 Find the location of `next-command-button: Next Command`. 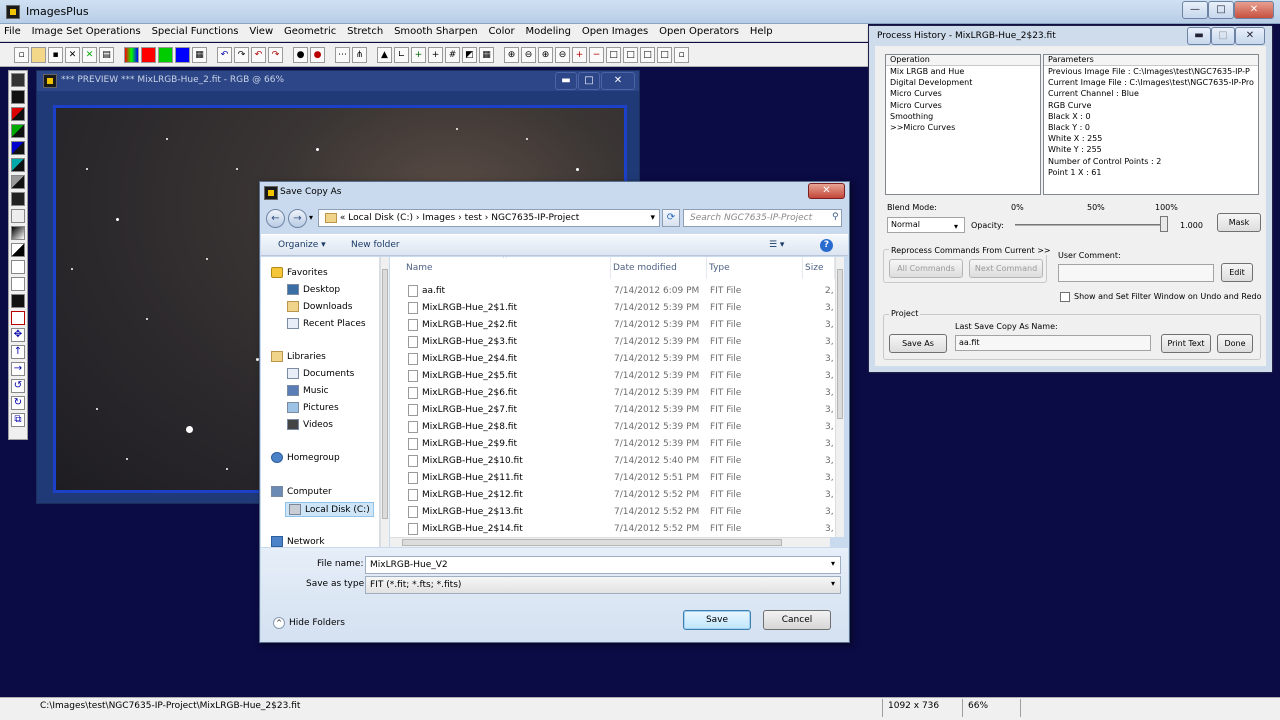

next-command-button: Next Command is located at coordinates (1006, 268).